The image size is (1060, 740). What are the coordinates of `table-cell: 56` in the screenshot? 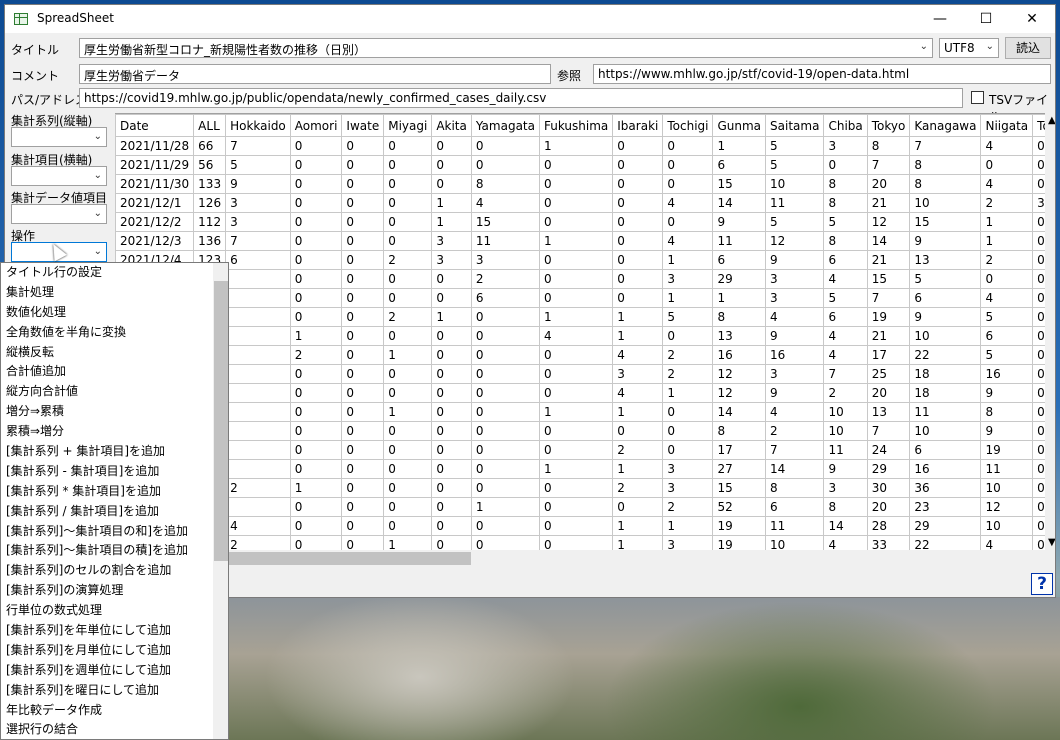 It's located at (210, 165).